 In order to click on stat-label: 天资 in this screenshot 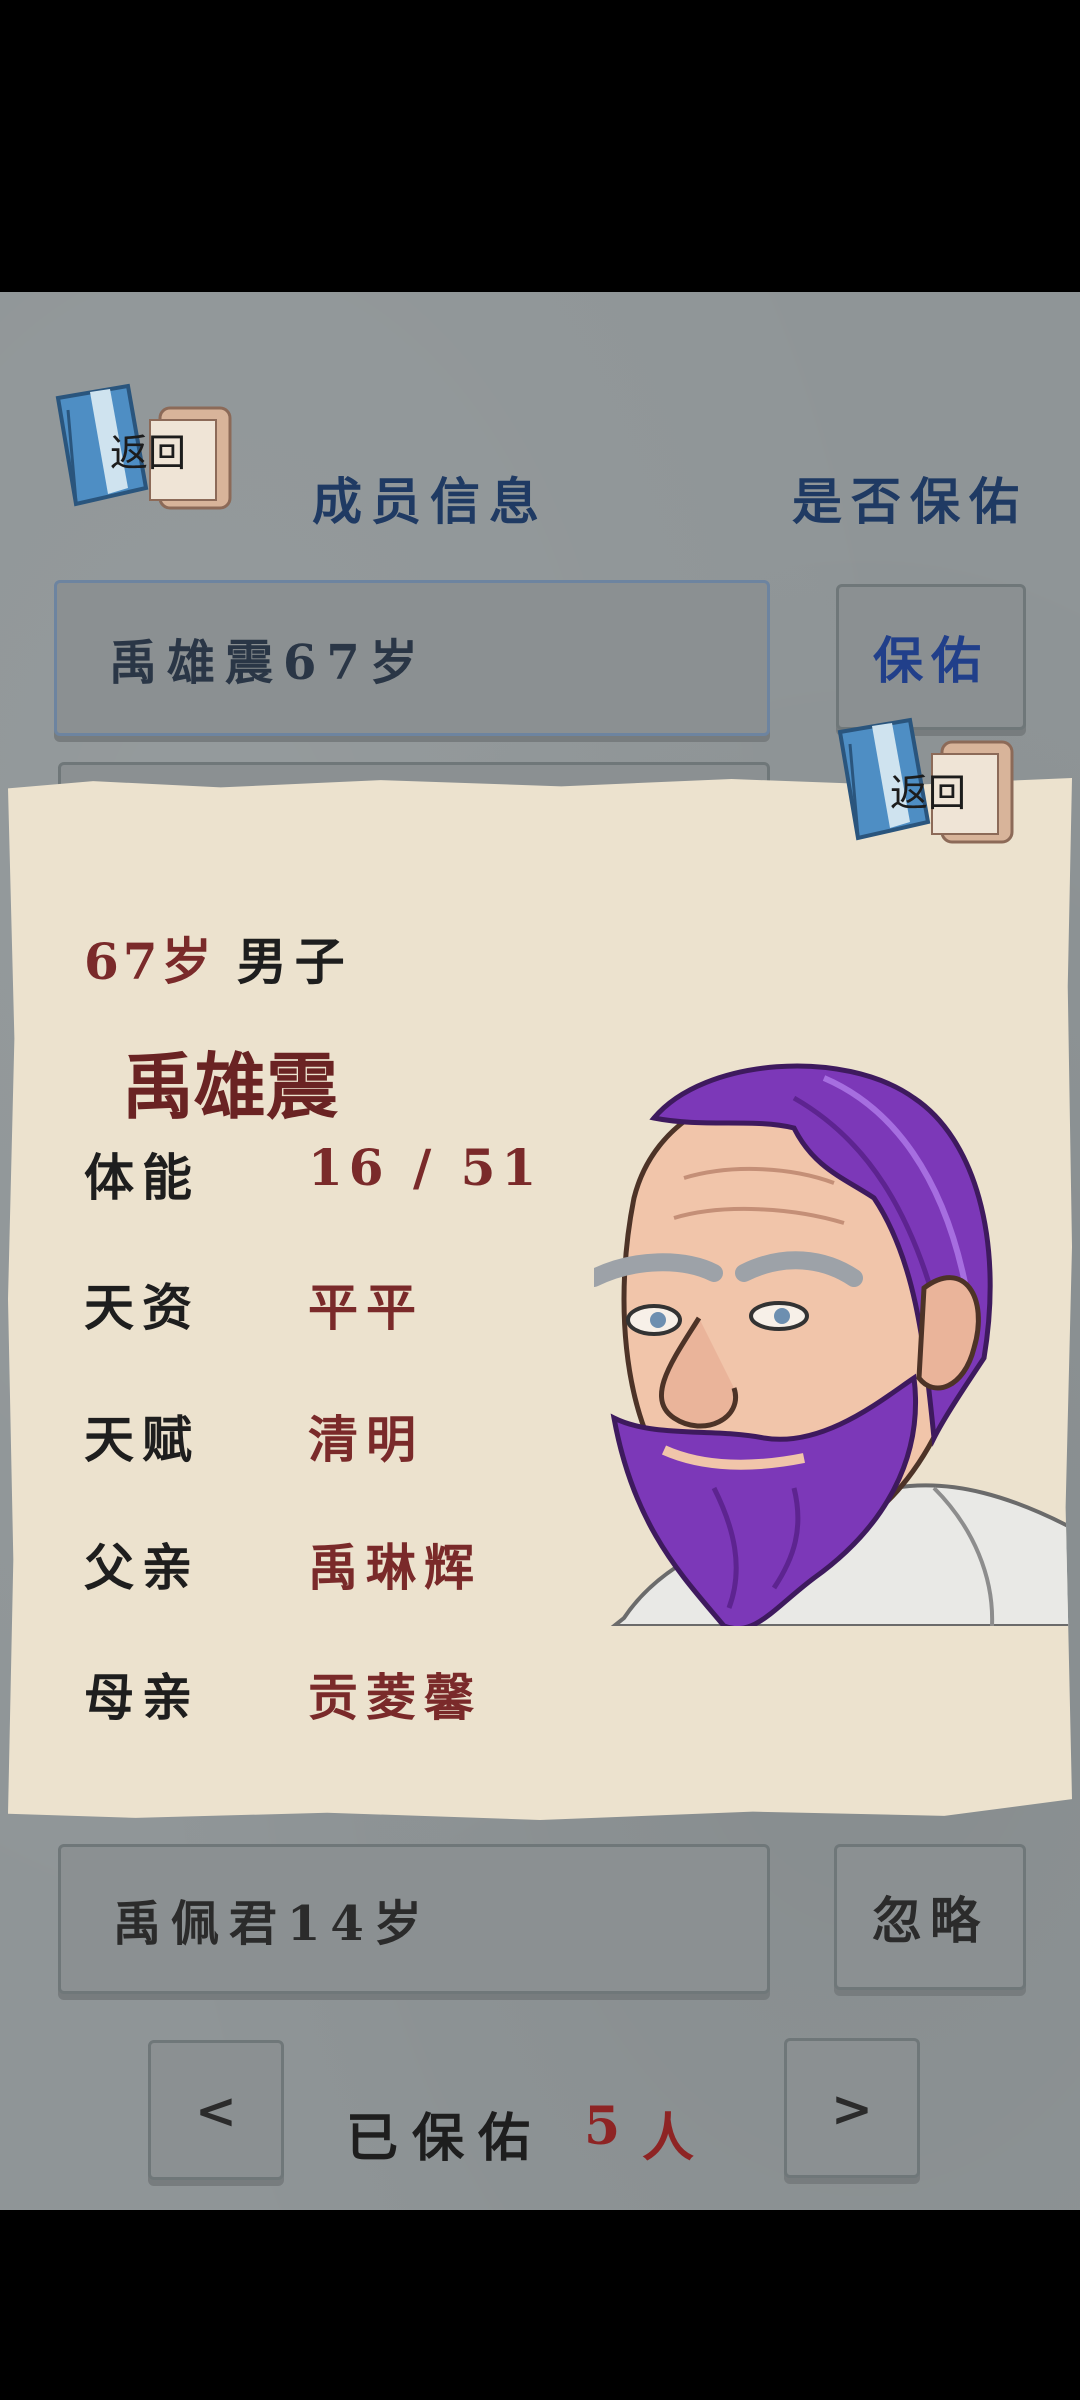, I will do `click(142, 1307)`.